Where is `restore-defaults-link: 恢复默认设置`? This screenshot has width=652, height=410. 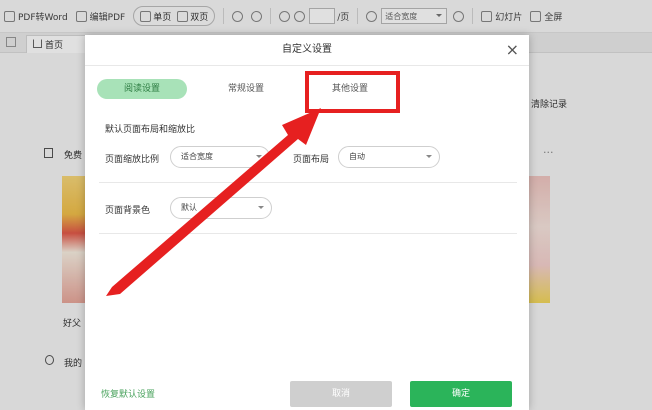
restore-defaults-link: 恢复默认设置 is located at coordinates (128, 393).